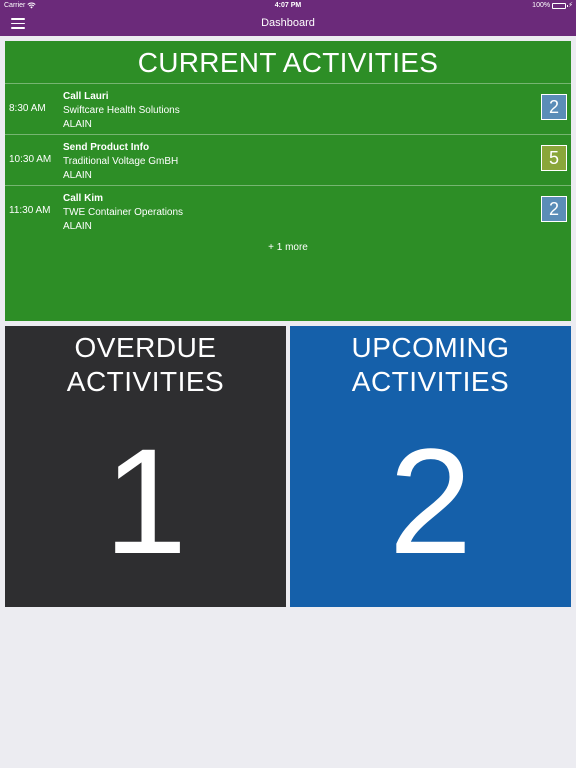 The image size is (576, 768). What do you see at coordinates (288, 62) in the screenshot?
I see `current-activities-title: CURRENT ACTIVITIES` at bounding box center [288, 62].